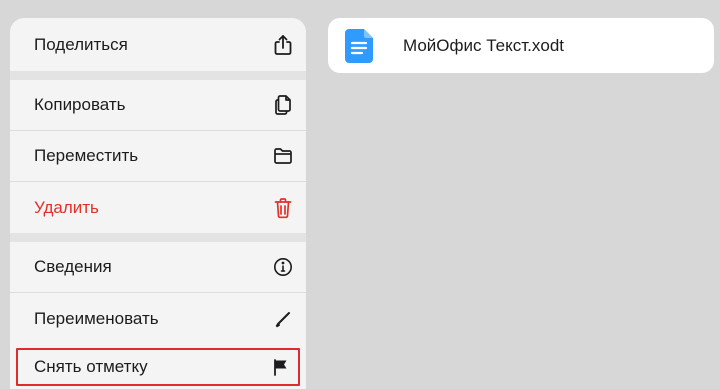 The height and width of the screenshot is (389, 720). What do you see at coordinates (81, 44) in the screenshot?
I see `menu-item-label: Поделиться` at bounding box center [81, 44].